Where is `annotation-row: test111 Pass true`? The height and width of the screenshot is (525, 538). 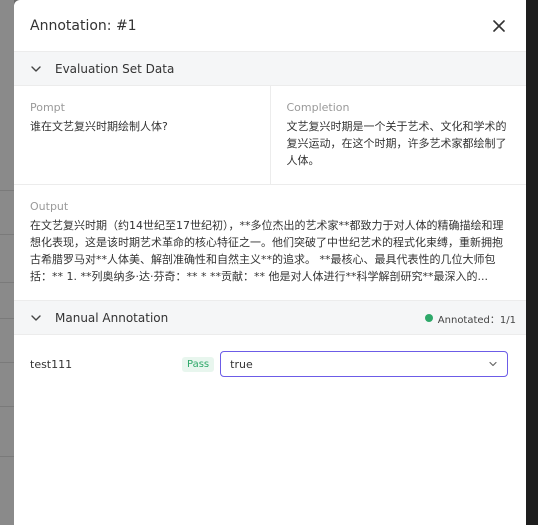
annotation-row: test111 Pass true is located at coordinates (270, 364).